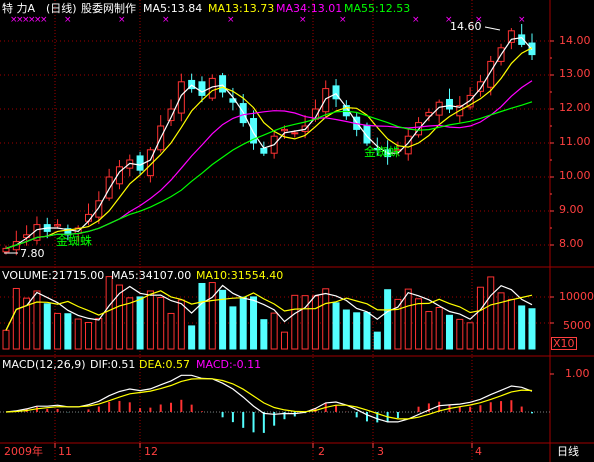 This screenshot has width=594, height=462. I want to click on volume-legend: VOLUME:21715.00, so click(53, 275).